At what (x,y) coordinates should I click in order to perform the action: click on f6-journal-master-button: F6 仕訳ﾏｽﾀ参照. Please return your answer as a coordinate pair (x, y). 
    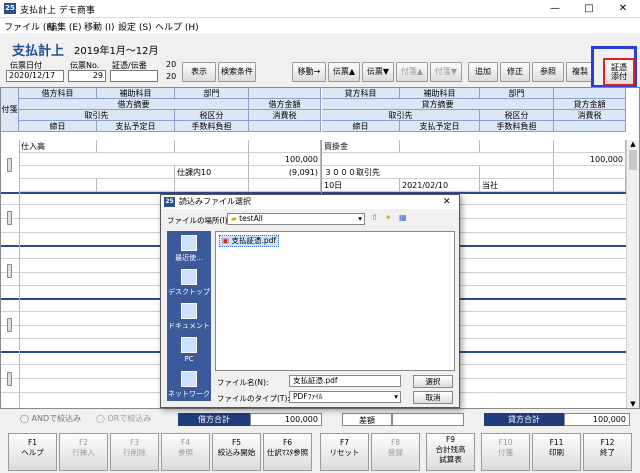
    Looking at the image, I should click on (287, 452).